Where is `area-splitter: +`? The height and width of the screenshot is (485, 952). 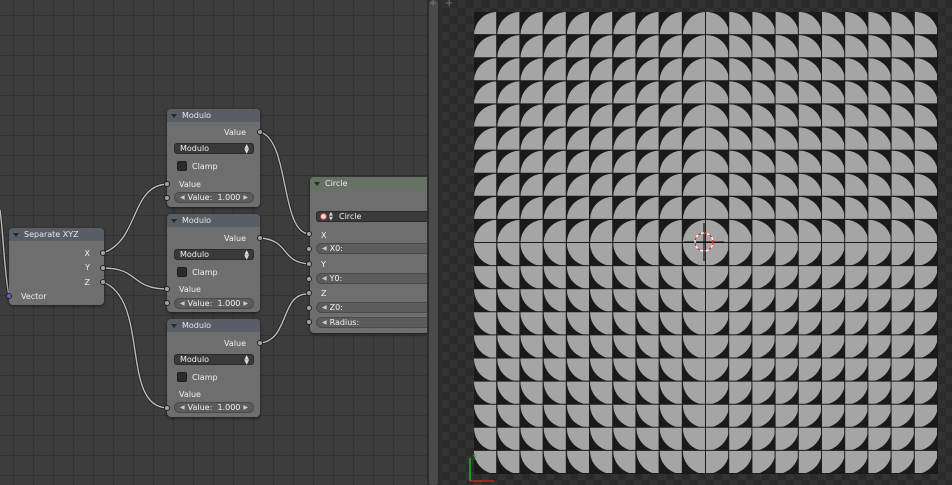 area-splitter: + is located at coordinates (434, 242).